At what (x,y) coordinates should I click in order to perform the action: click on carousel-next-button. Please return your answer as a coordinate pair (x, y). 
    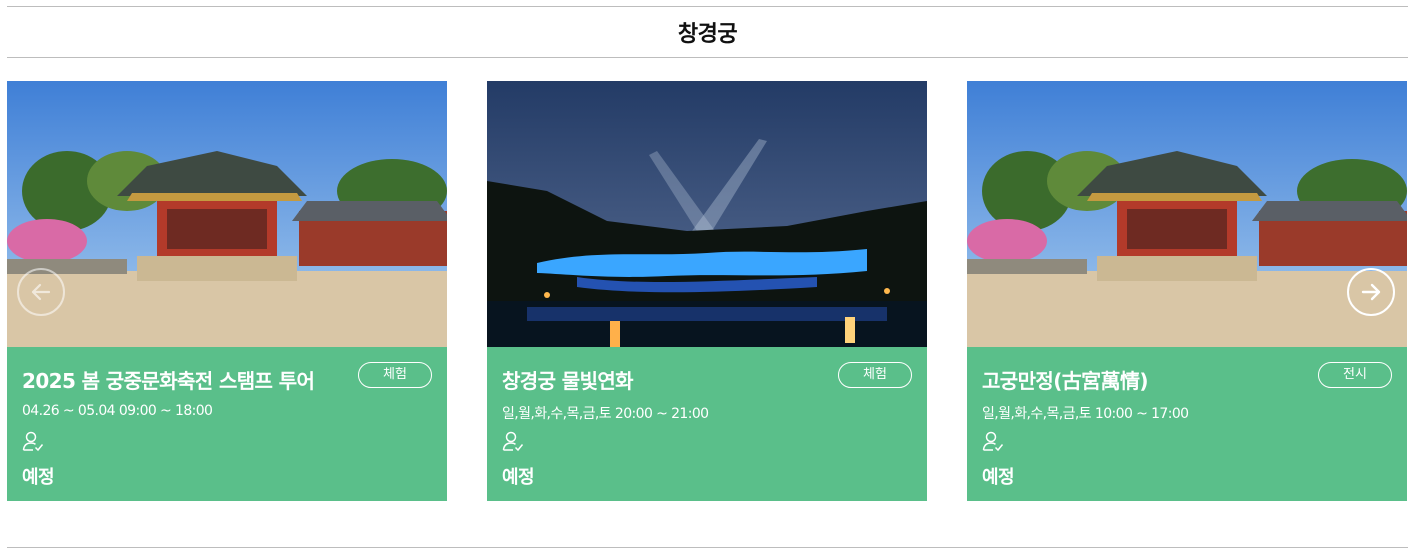
    Looking at the image, I should click on (1371, 292).